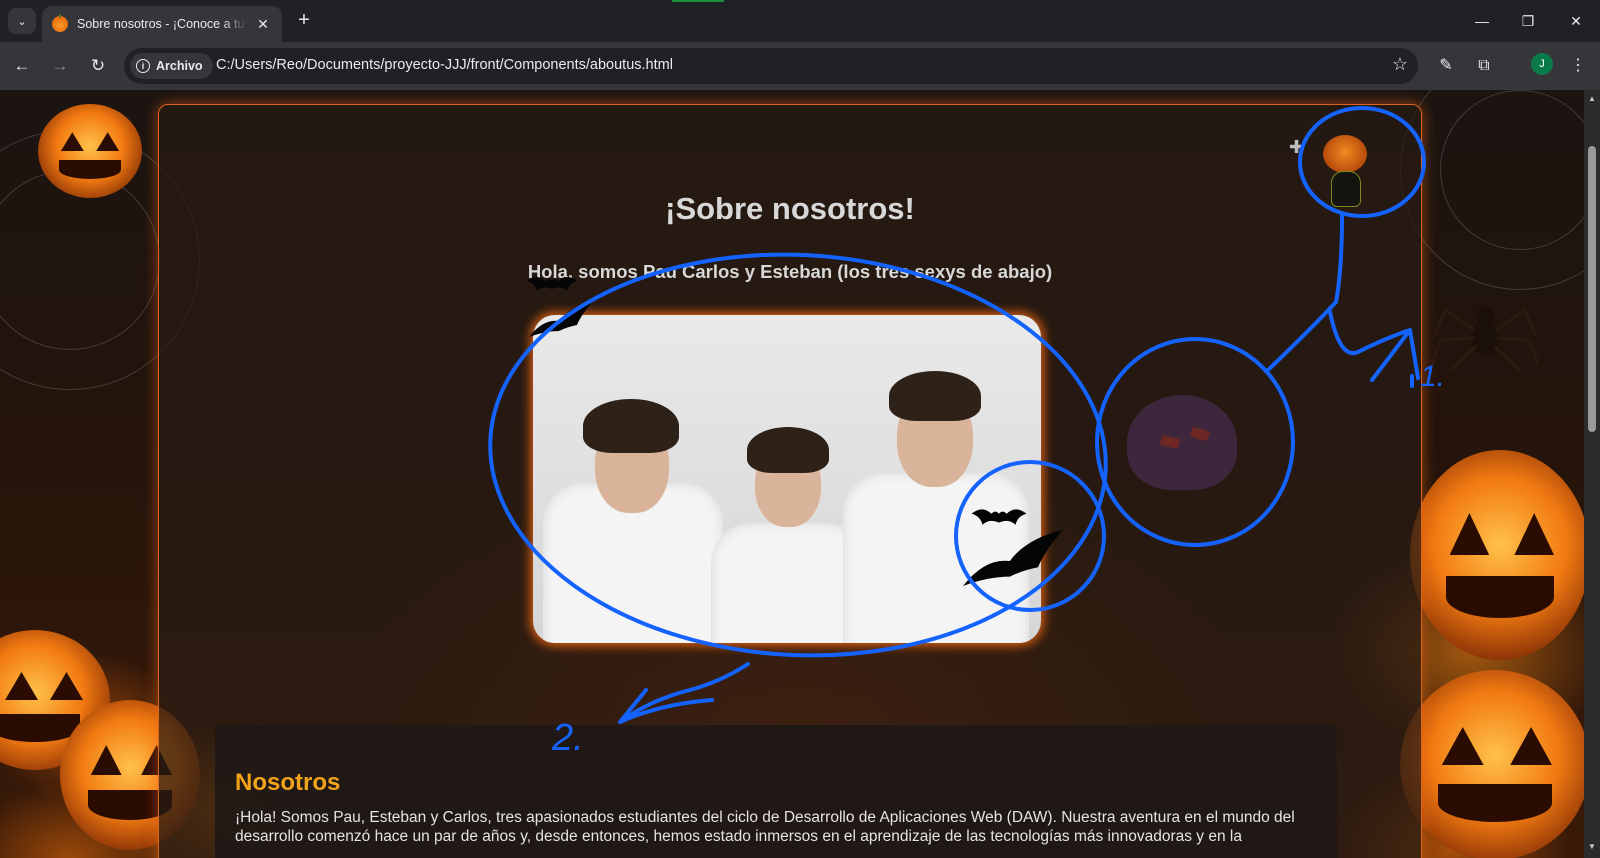  Describe the element at coordinates (22, 66) in the screenshot. I see `back-icon: ←` at that location.